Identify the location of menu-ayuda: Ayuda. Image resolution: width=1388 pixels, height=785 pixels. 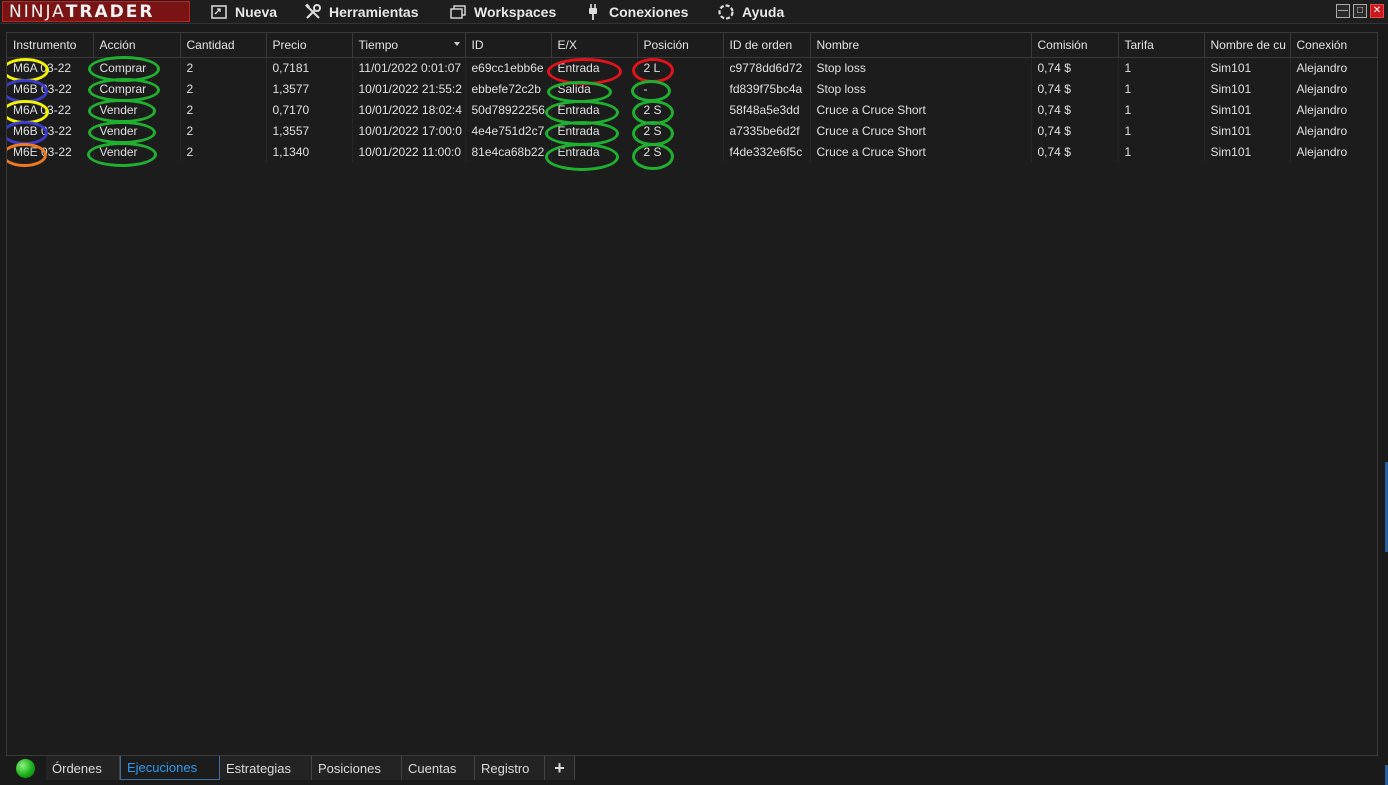
(750, 12).